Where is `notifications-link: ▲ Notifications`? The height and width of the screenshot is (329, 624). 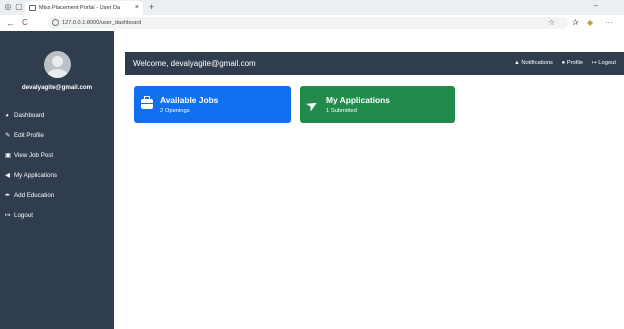
notifications-link: ▲ Notifications is located at coordinates (533, 63).